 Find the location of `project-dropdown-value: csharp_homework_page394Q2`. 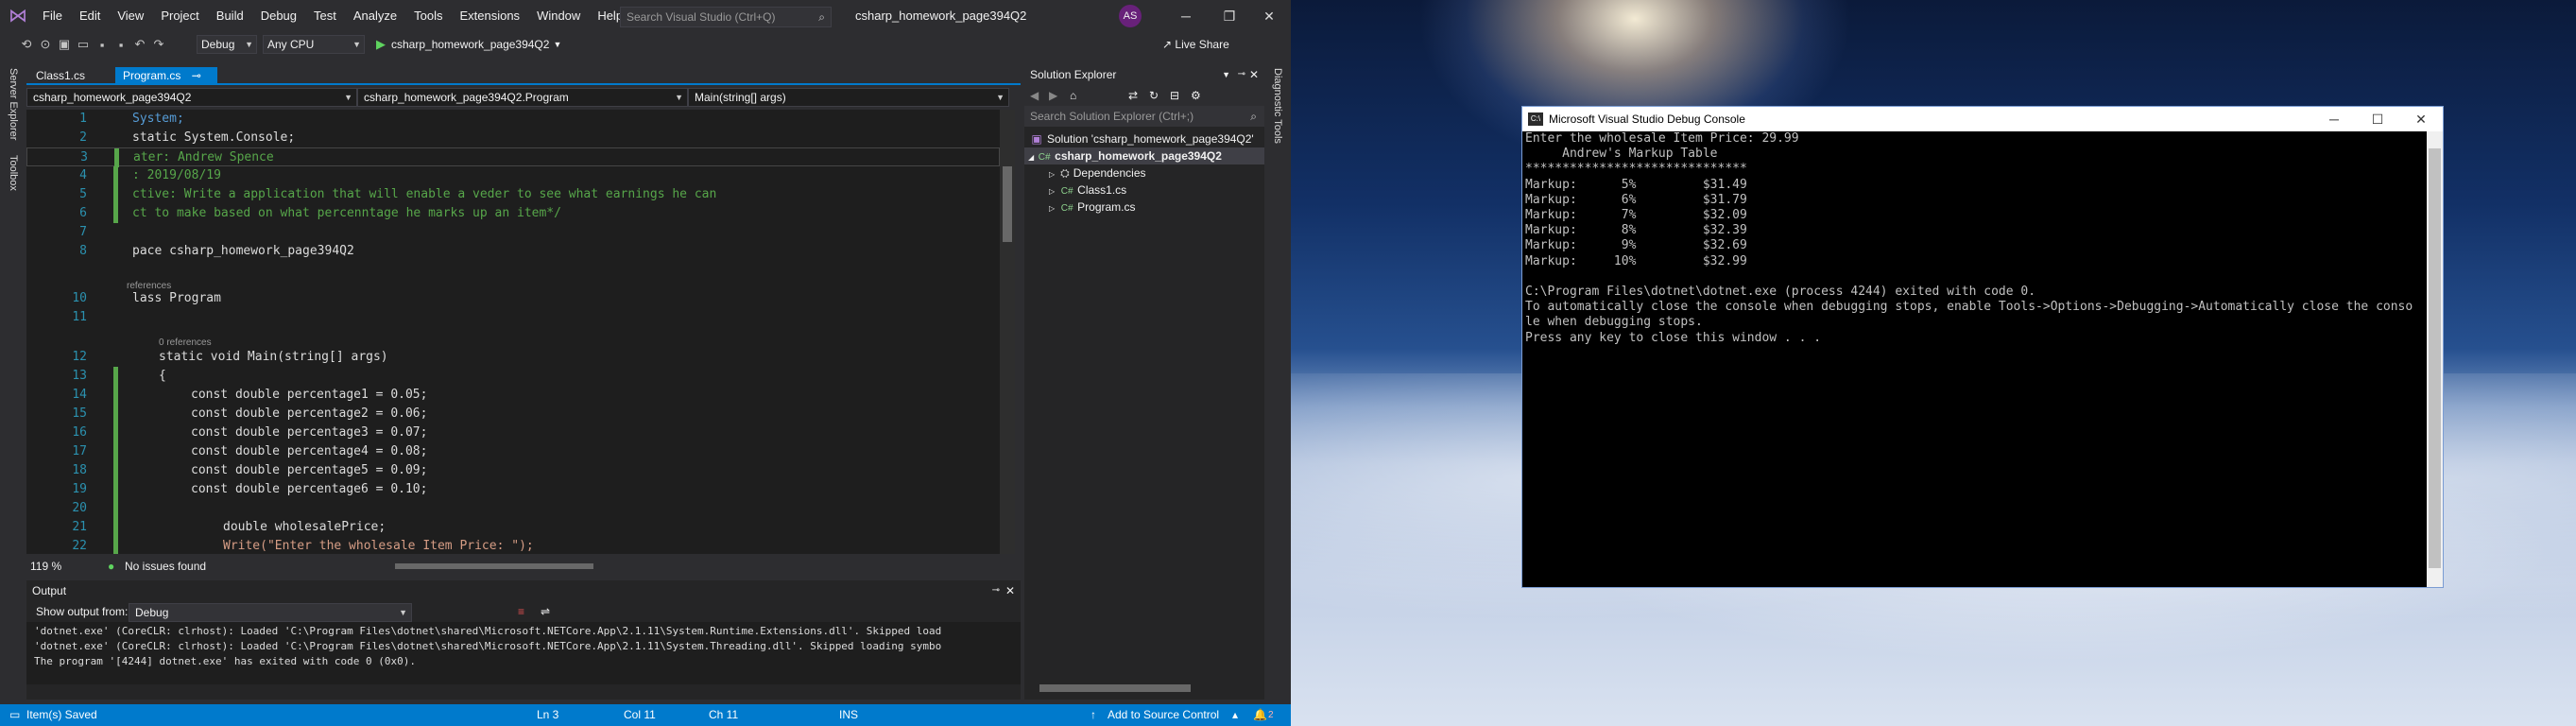

project-dropdown-value: csharp_homework_page394Q2 is located at coordinates (112, 97).